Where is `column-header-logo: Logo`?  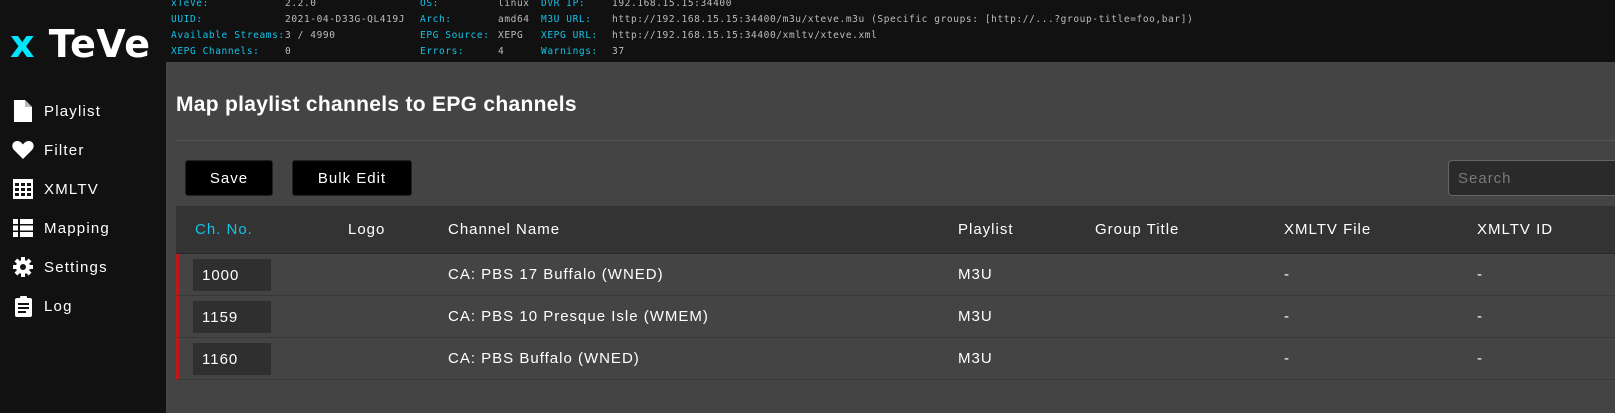
column-header-logo: Logo is located at coordinates (366, 229).